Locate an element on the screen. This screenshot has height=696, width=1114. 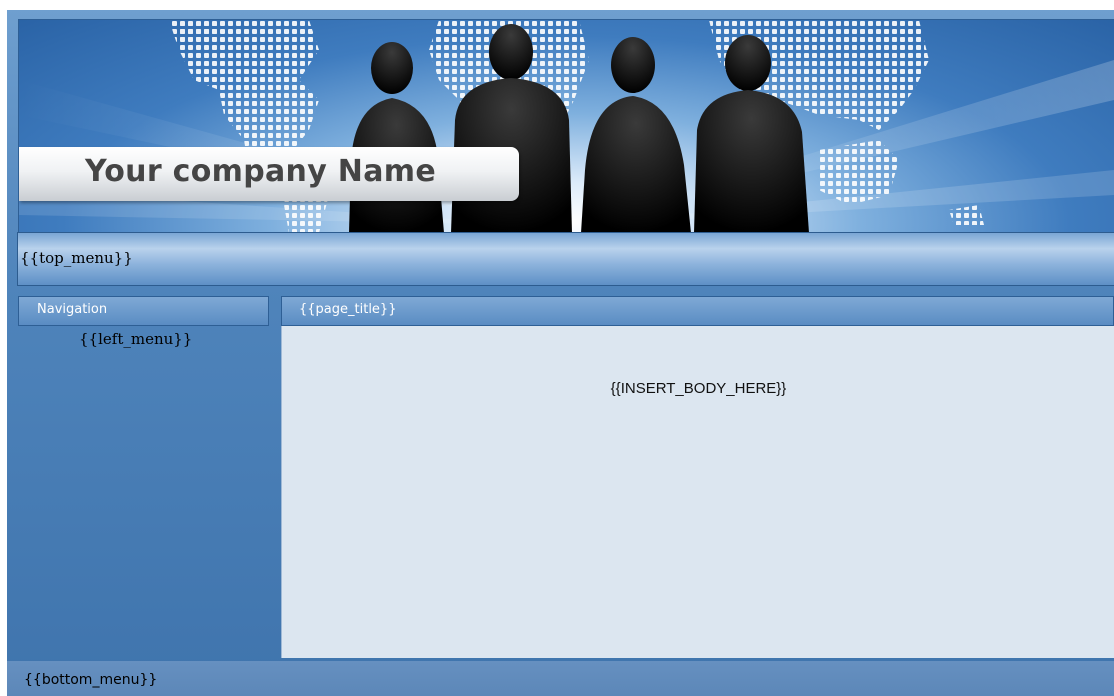
body-placeholder: {{INSERT_BODY_HERE}} is located at coordinates (698, 388).